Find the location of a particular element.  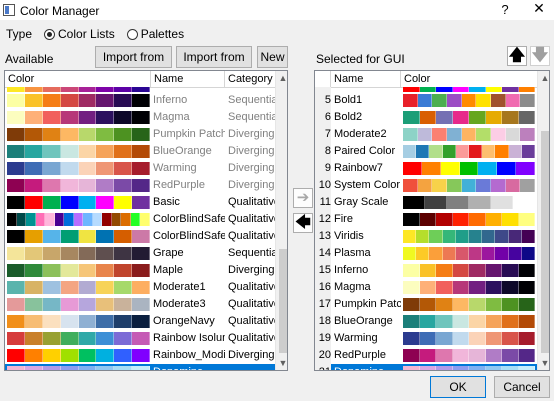

selected-row: 13 Viridis is located at coordinates (426, 236).